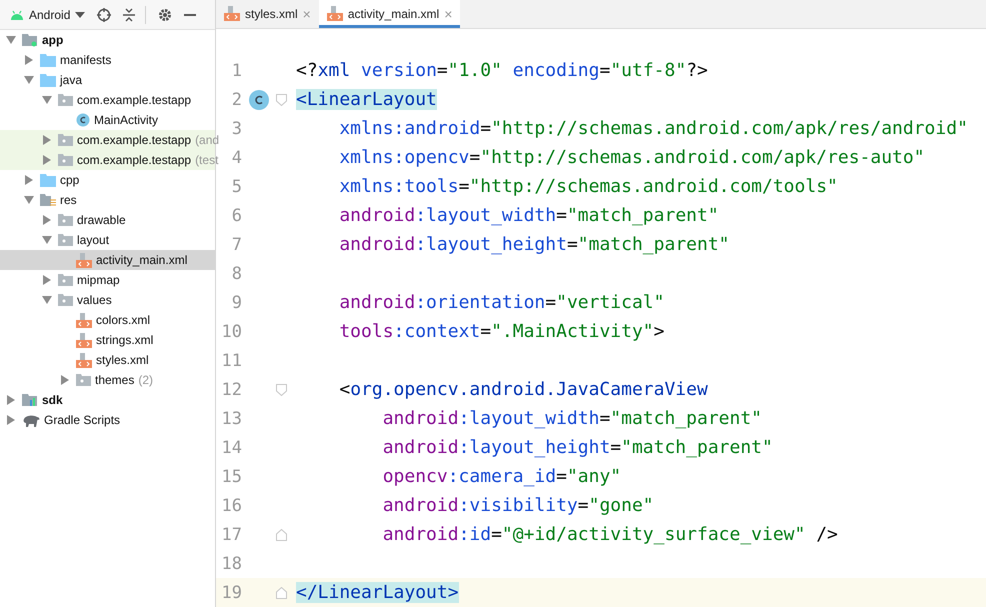 The height and width of the screenshot is (607, 986). I want to click on tree-item: app, so click(107, 40).